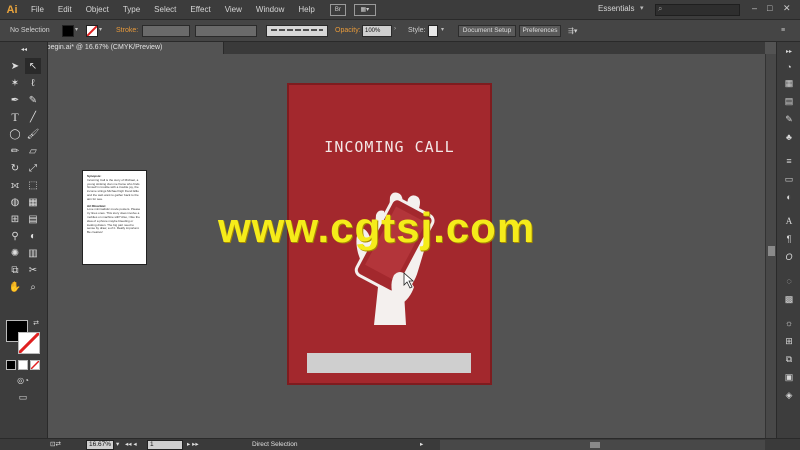 The width and height of the screenshot is (800, 450). Describe the element at coordinates (789, 341) in the screenshot. I see `transform-panel-icon: ⊞` at that location.